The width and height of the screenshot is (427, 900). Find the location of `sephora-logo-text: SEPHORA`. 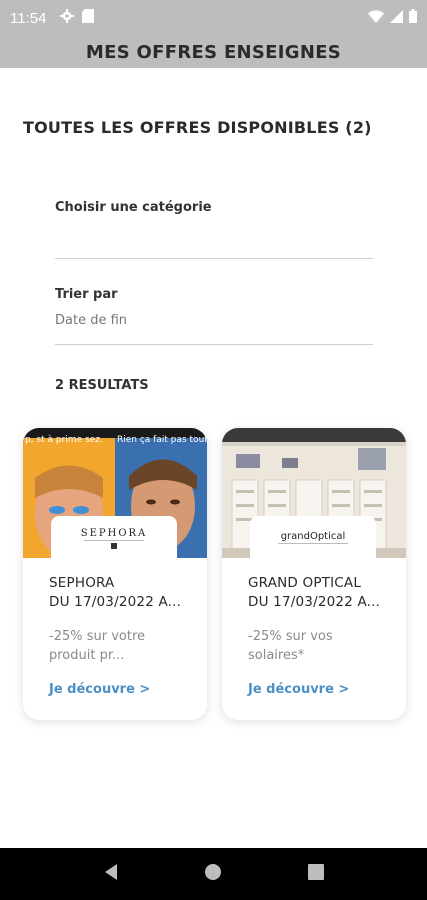

sephora-logo-text: SEPHORA is located at coordinates (114, 533).